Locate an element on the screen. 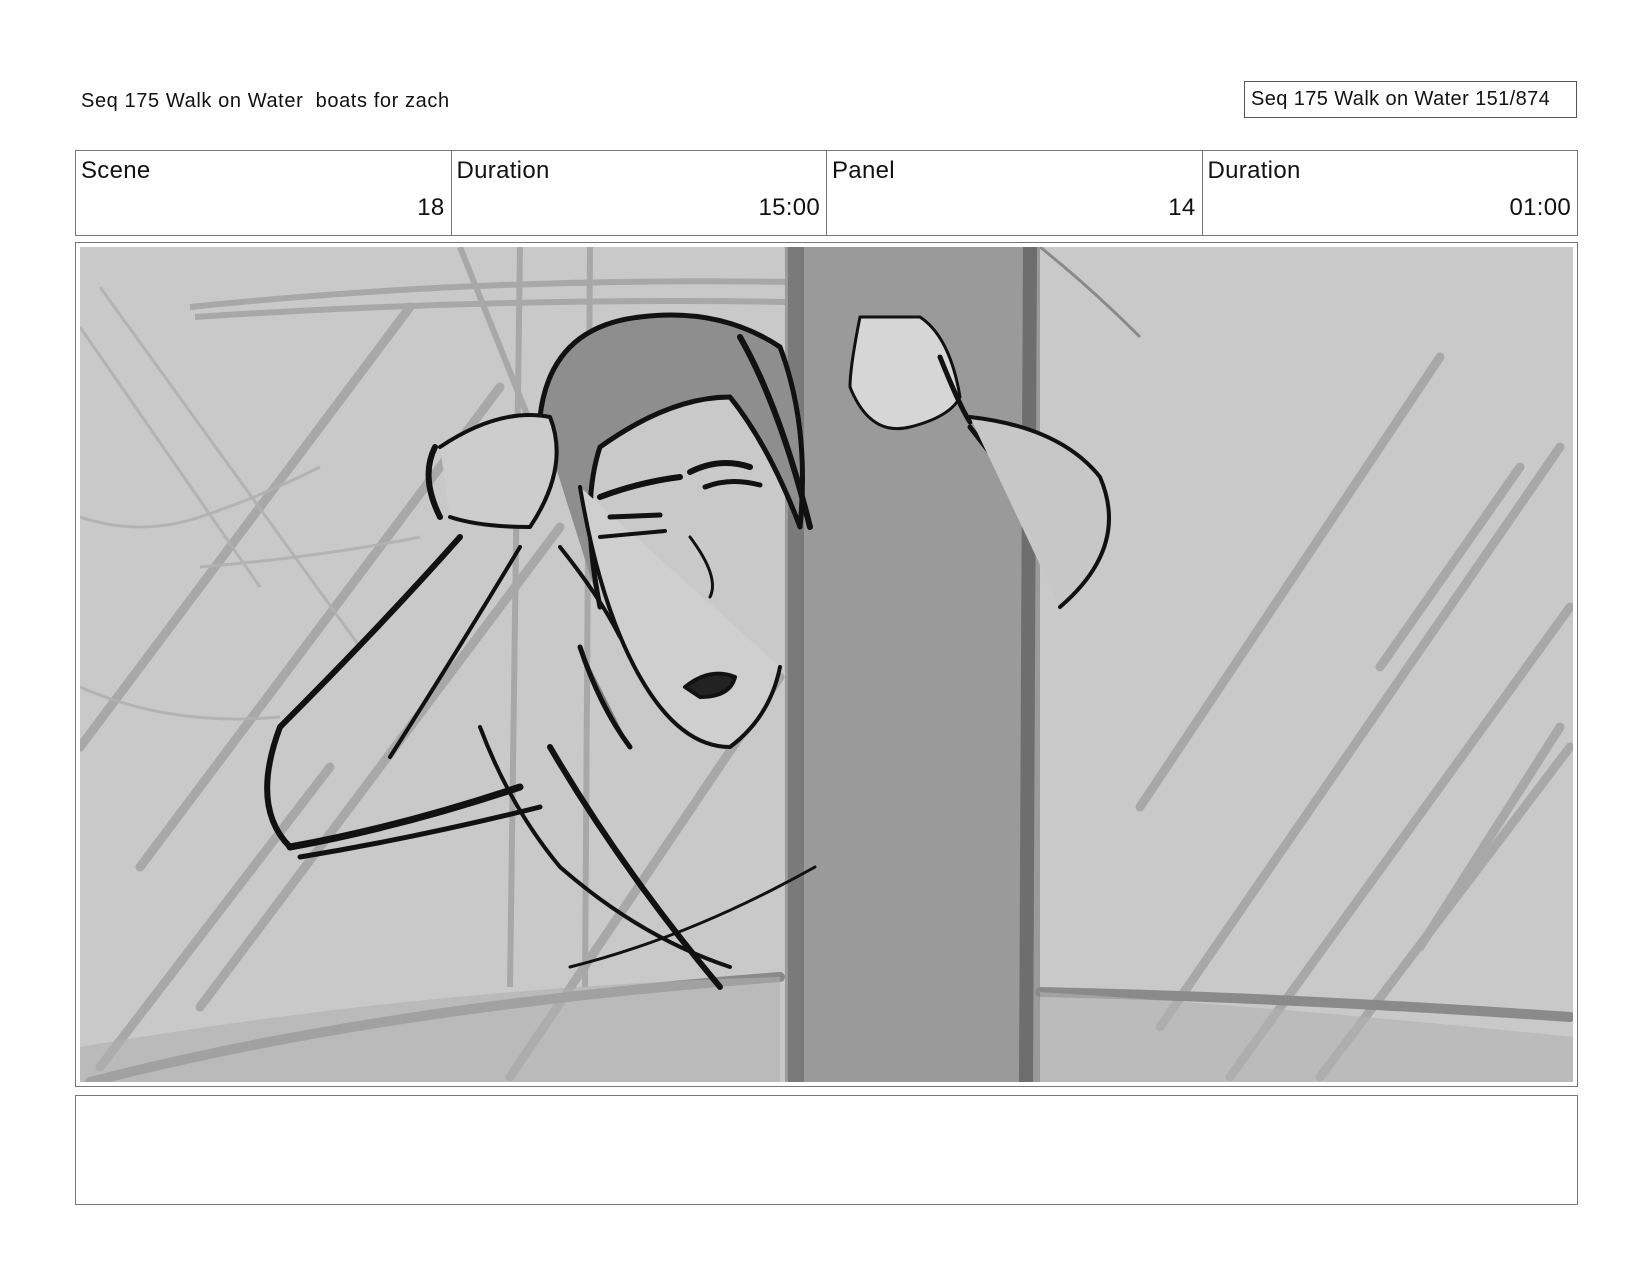  scene-duration-cell: Duration 15:00 is located at coordinates (639, 193).